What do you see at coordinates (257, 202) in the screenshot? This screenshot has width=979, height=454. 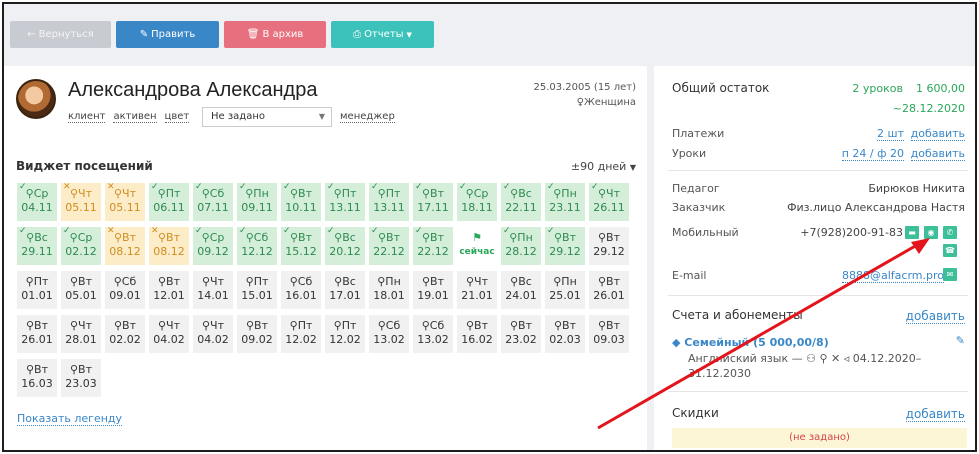 I see `visit-cell: ✓ ⚲Пн 09.11` at bounding box center [257, 202].